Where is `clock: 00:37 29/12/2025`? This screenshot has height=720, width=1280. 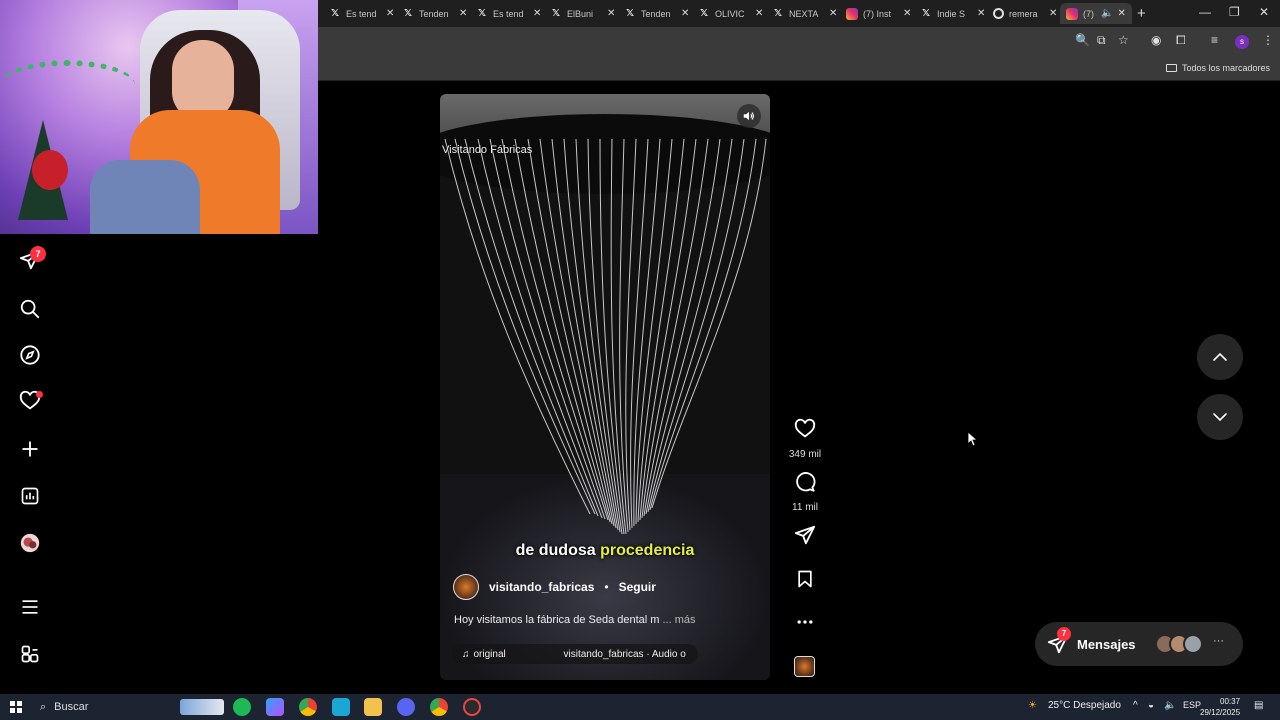
clock: 00:37 29/12/2025 is located at coordinates (1220, 707).